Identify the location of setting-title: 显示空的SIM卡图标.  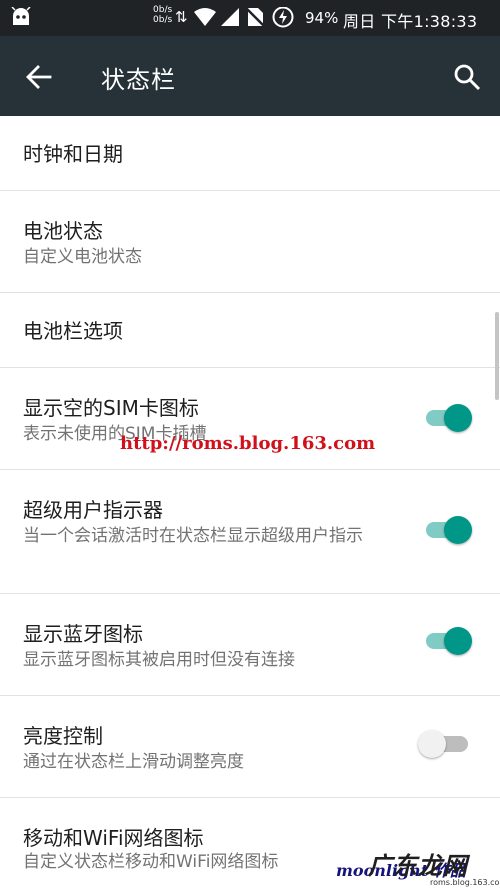
(111, 408).